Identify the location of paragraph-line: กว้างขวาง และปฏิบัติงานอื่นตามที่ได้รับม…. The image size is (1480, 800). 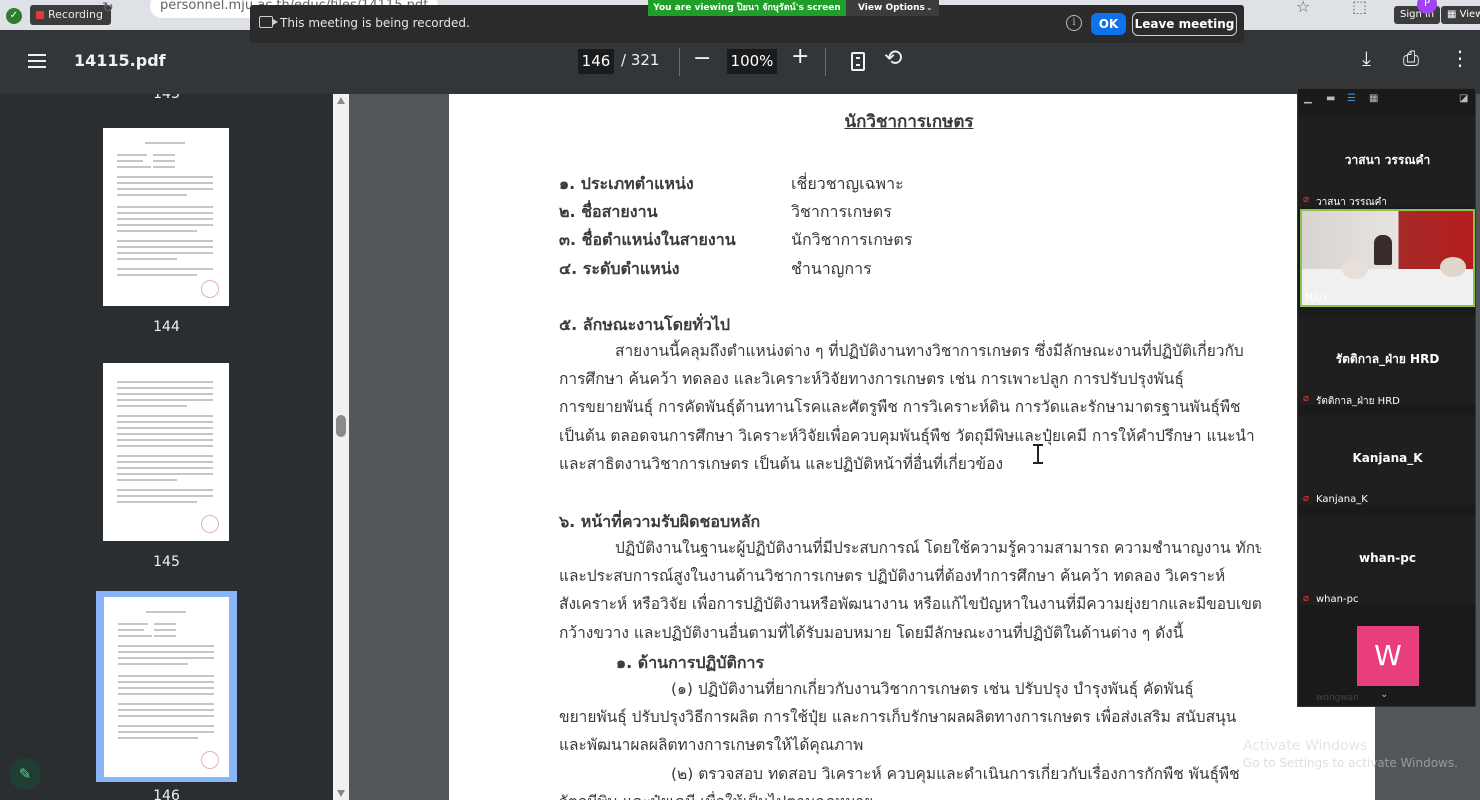
(871, 632).